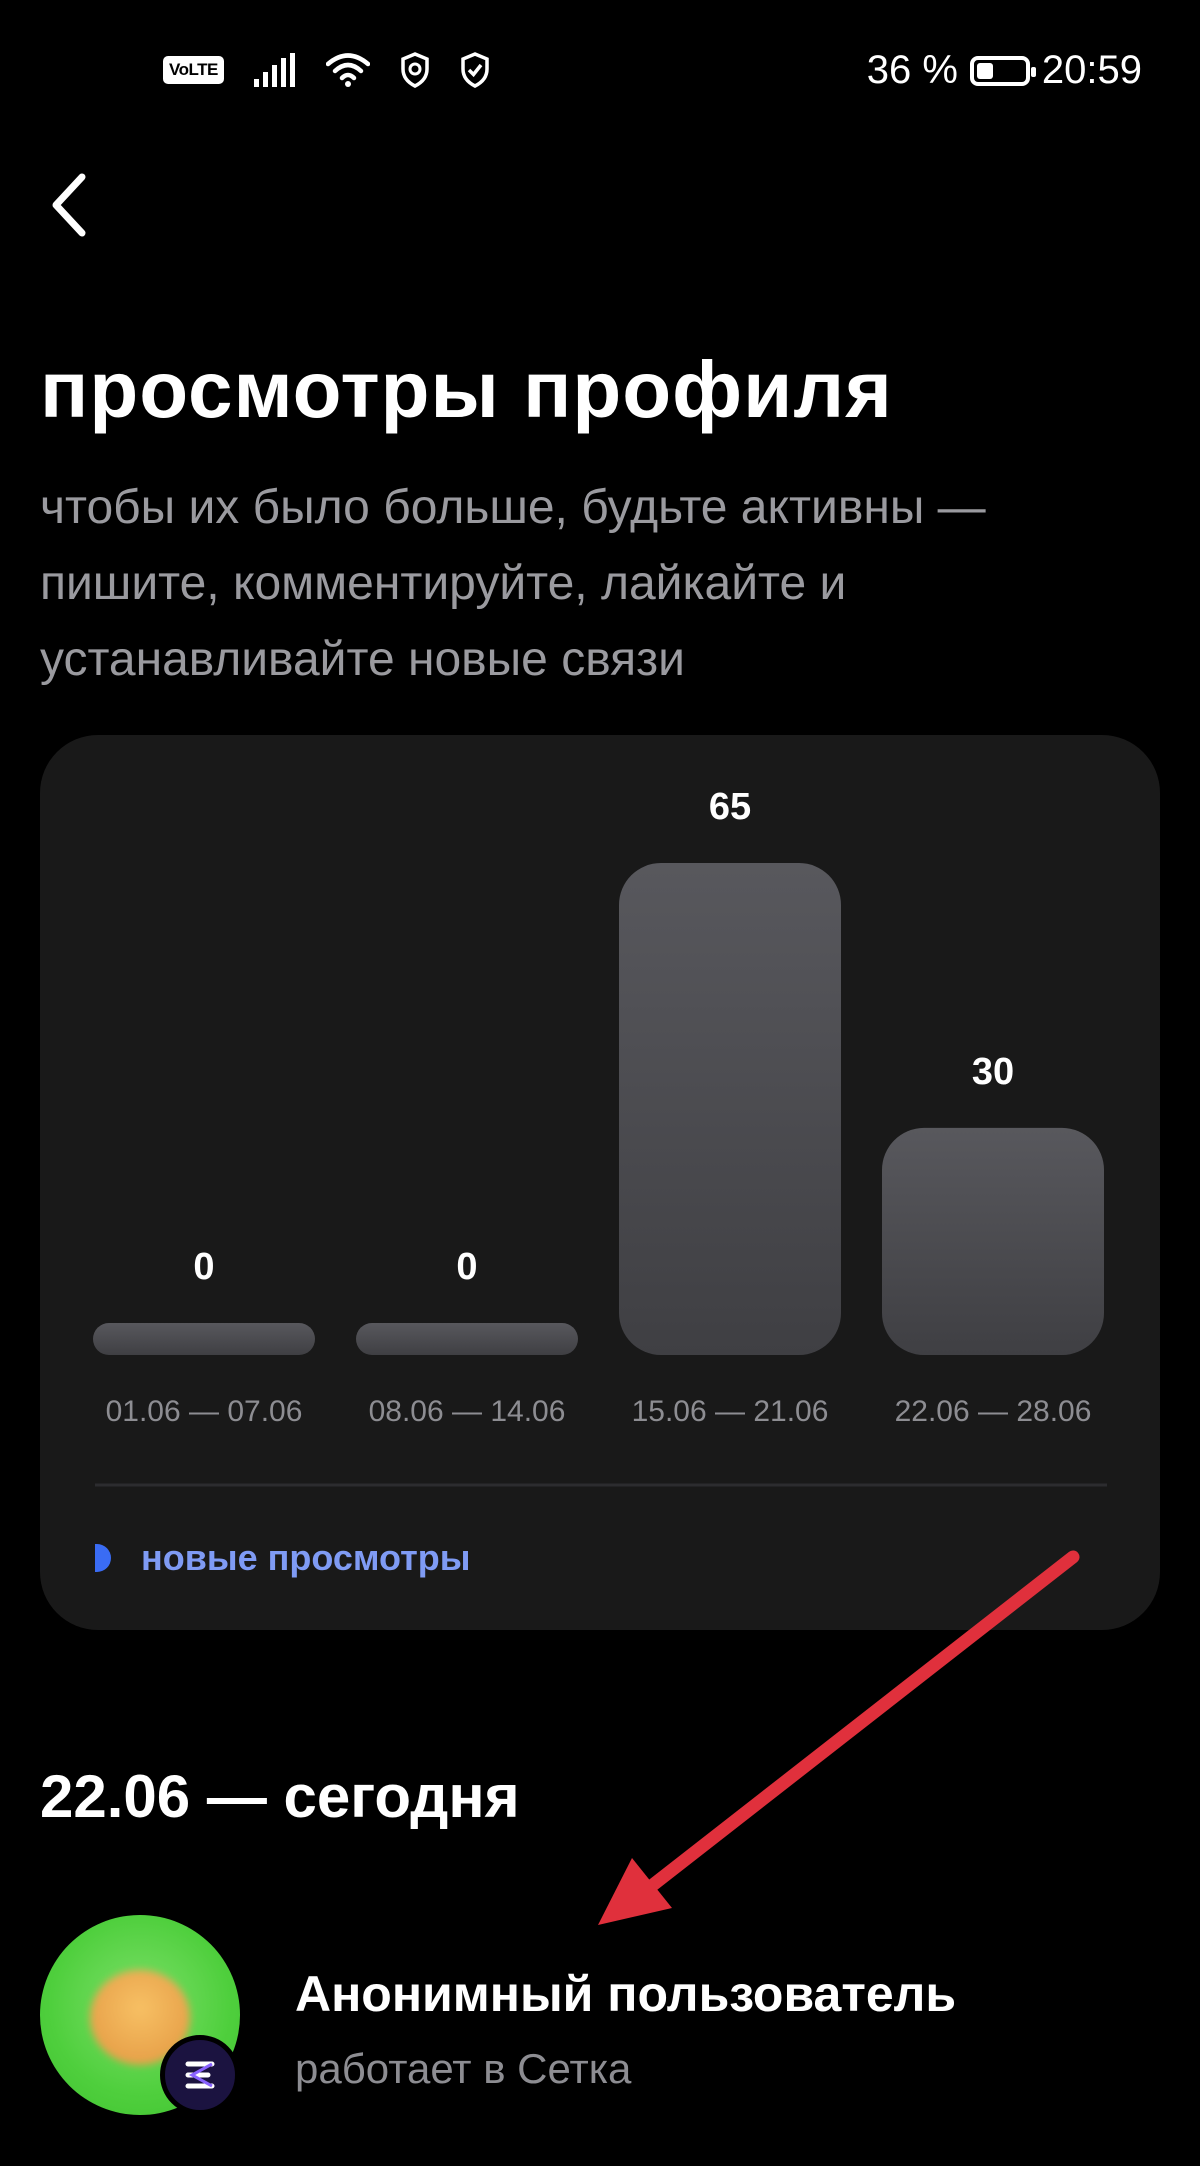  I want to click on battery-icon, so click(1002, 70).